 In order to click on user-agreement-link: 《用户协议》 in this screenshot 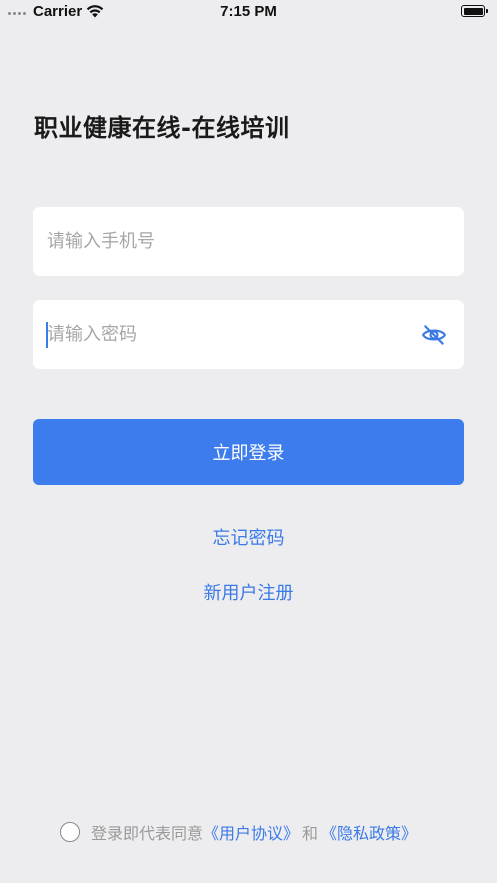, I will do `click(251, 832)`.